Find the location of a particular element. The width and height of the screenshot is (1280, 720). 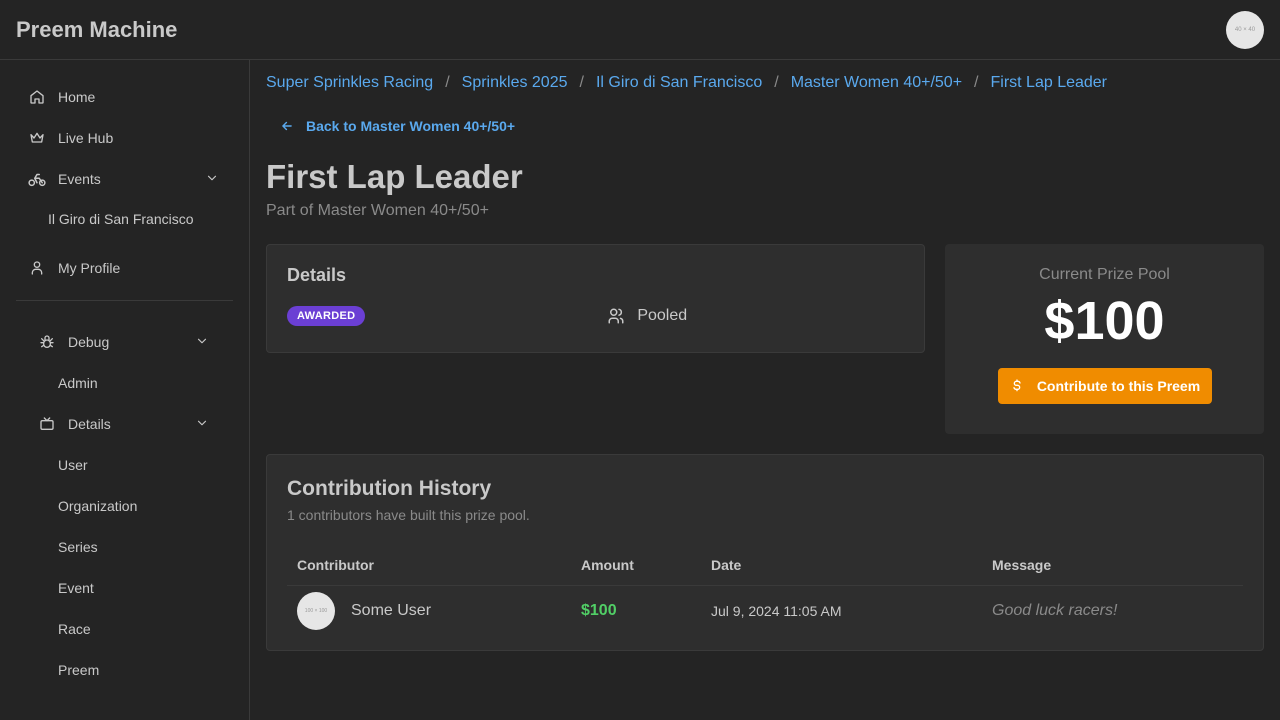

contribute-button: Contribute to this Preem is located at coordinates (1104, 386).